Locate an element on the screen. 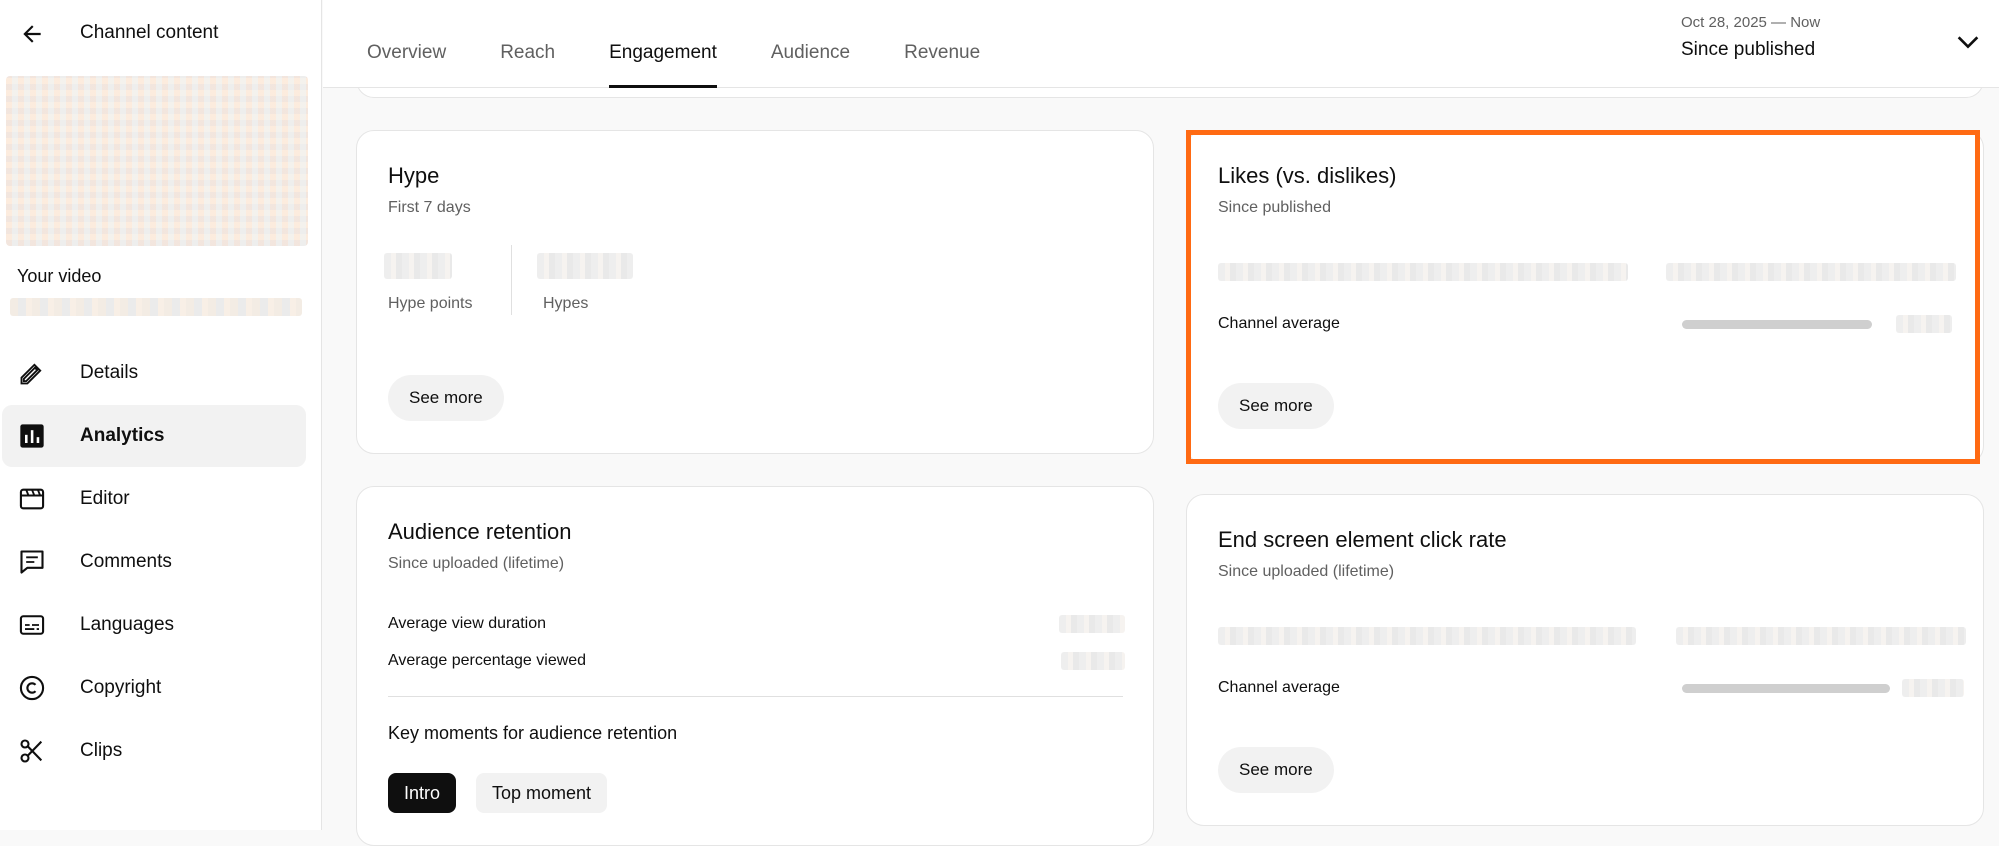 Image resolution: width=1999 pixels, height=846 pixels. tab-engagement: Engagement is located at coordinates (663, 44).